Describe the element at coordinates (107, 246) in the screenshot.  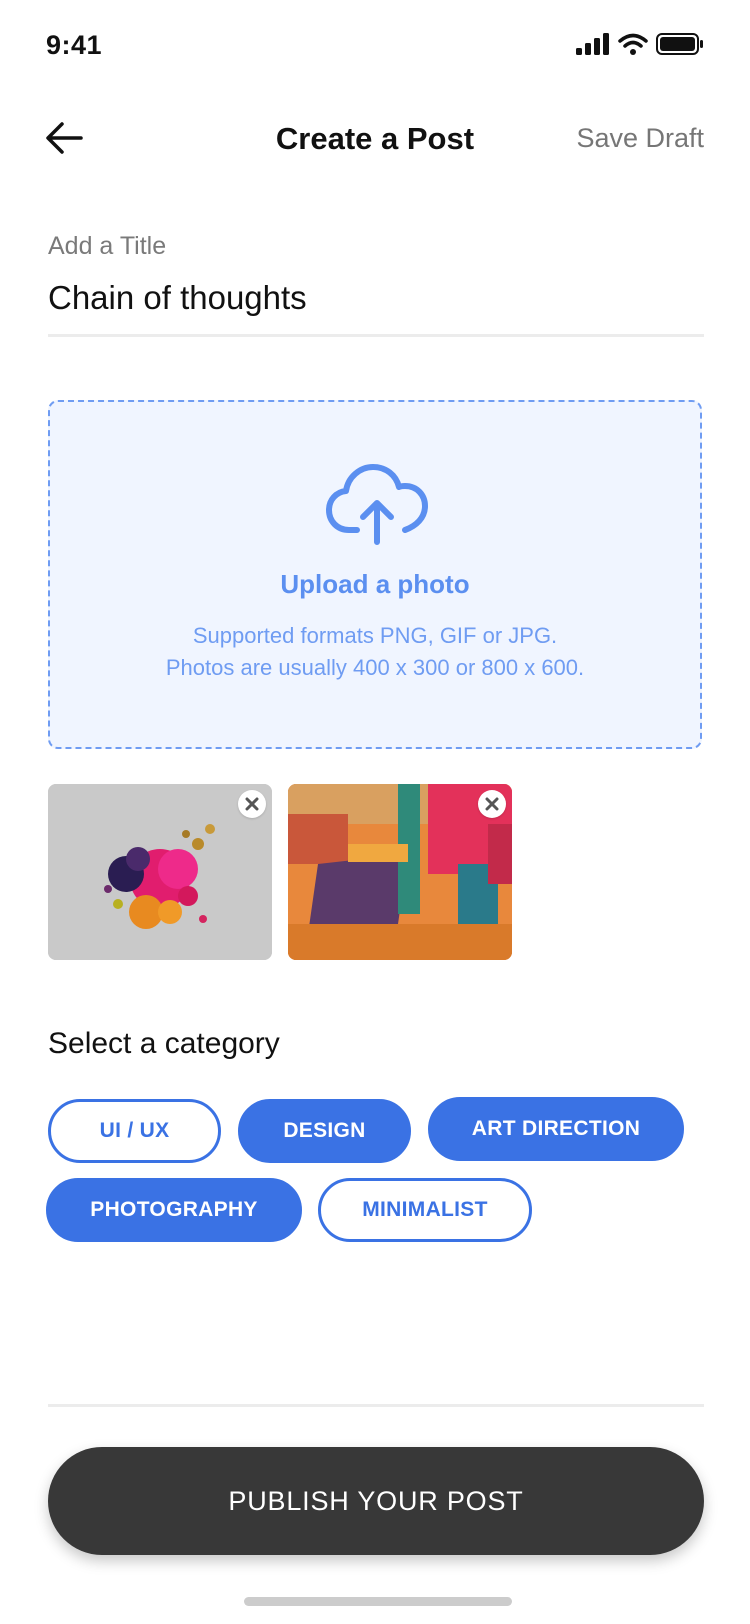
I see `title-field-label: Add a Title` at that location.